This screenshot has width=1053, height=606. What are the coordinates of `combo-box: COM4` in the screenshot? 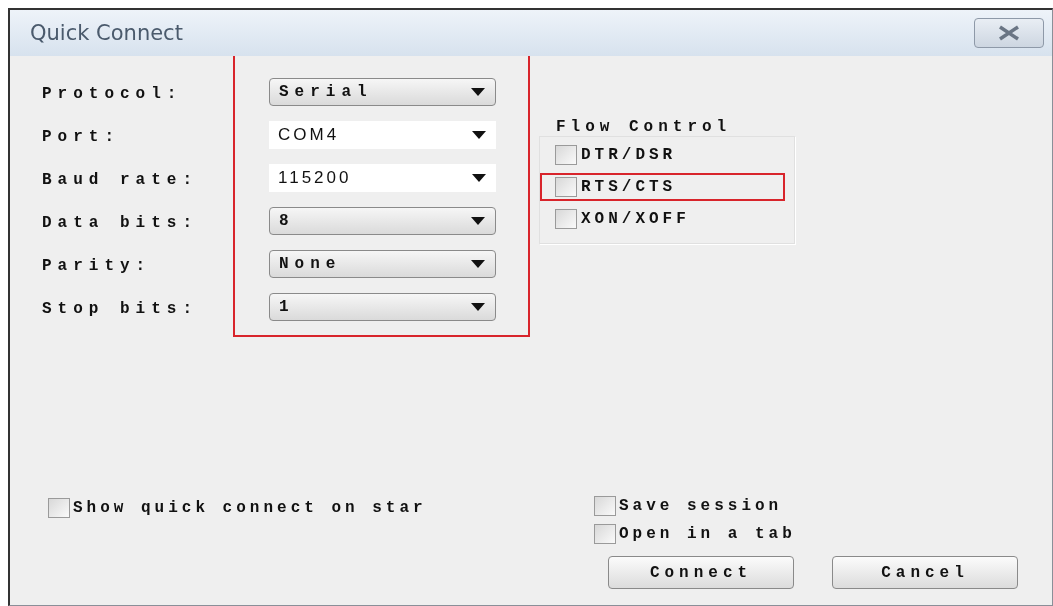 It's located at (382, 135).